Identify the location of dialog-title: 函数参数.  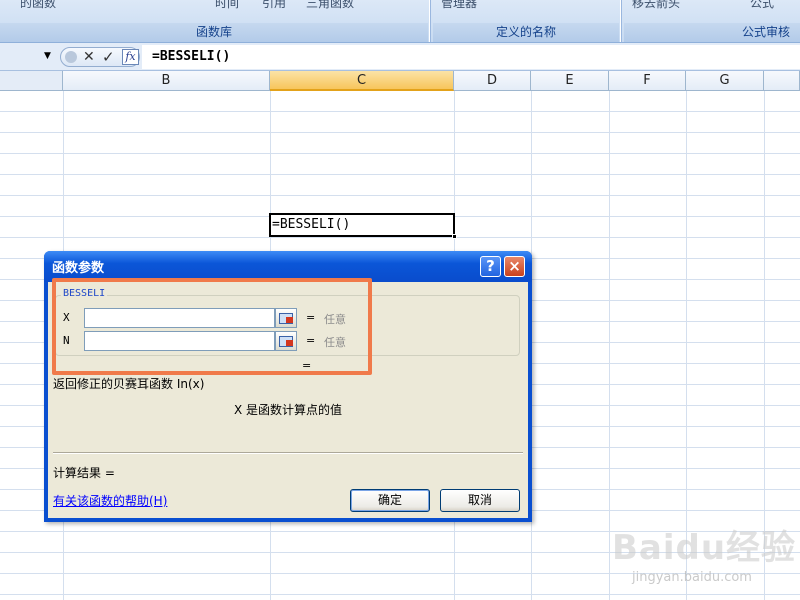
(78, 268).